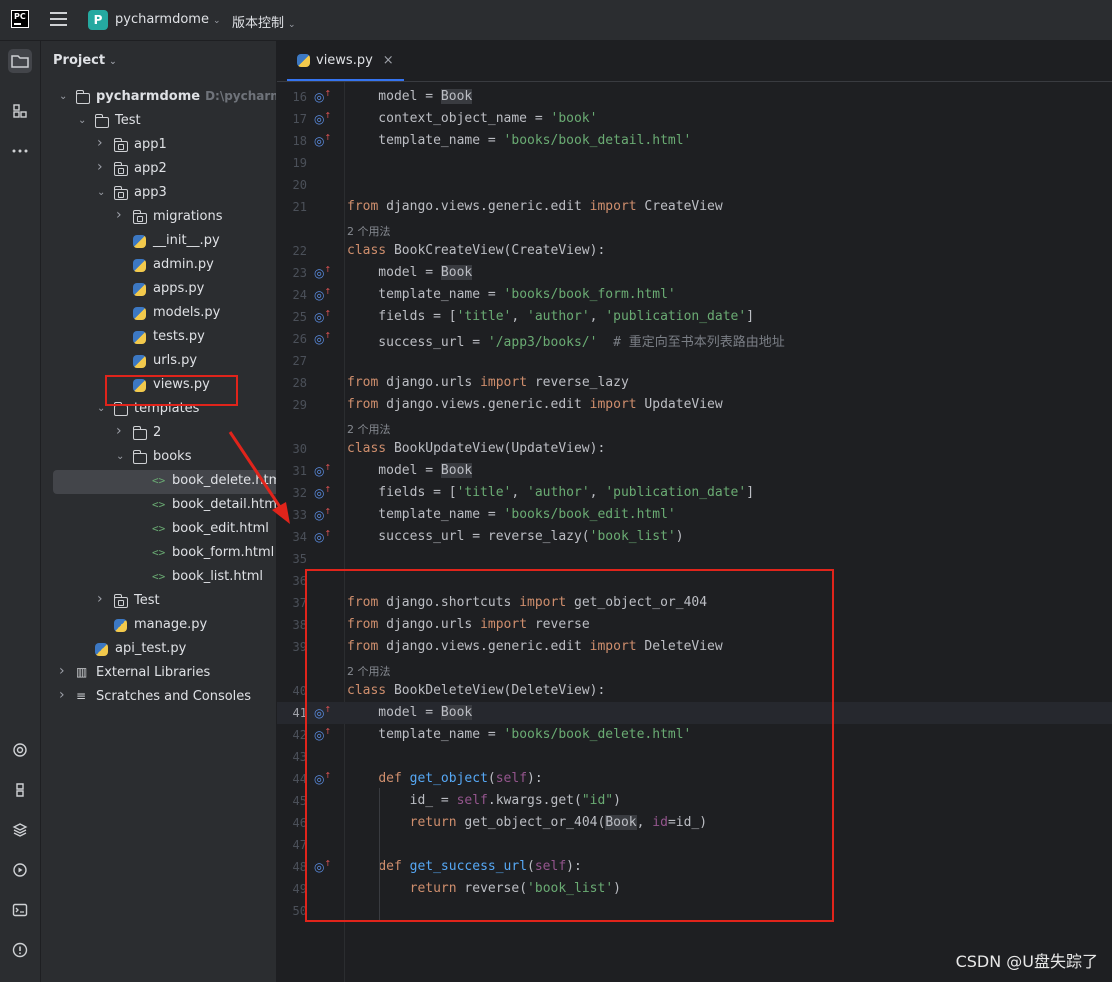 This screenshot has width=1112, height=982. I want to click on watermark: CSDN @U盘失踪了, so click(1026, 961).